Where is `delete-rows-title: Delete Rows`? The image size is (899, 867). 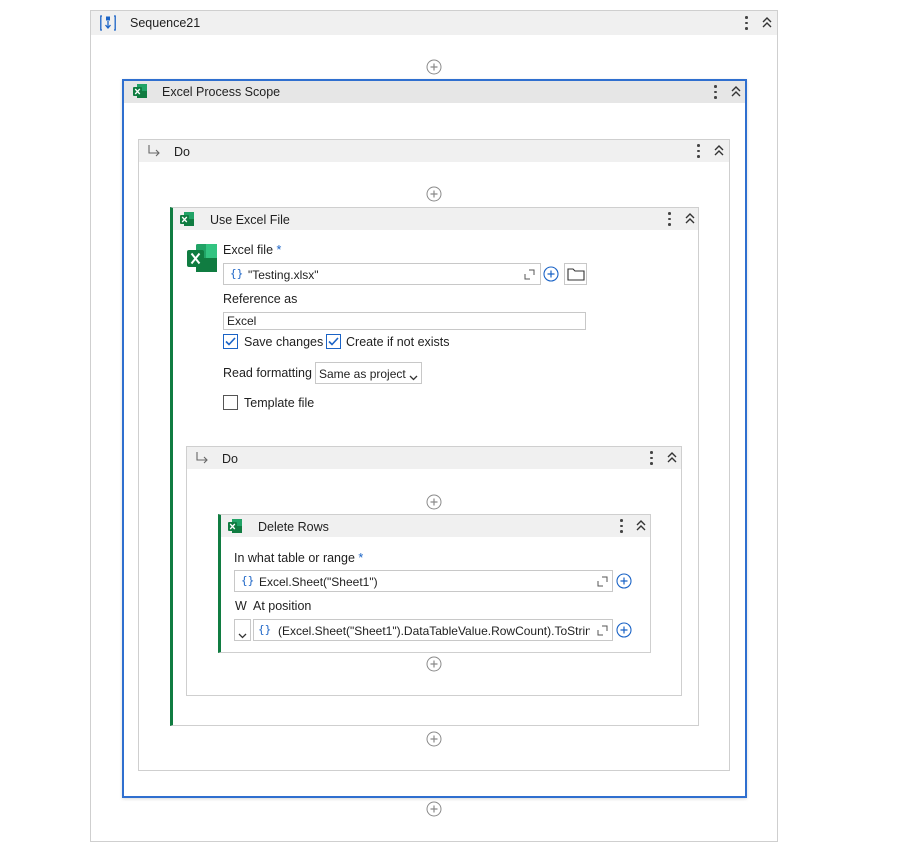 delete-rows-title: Delete Rows is located at coordinates (293, 527).